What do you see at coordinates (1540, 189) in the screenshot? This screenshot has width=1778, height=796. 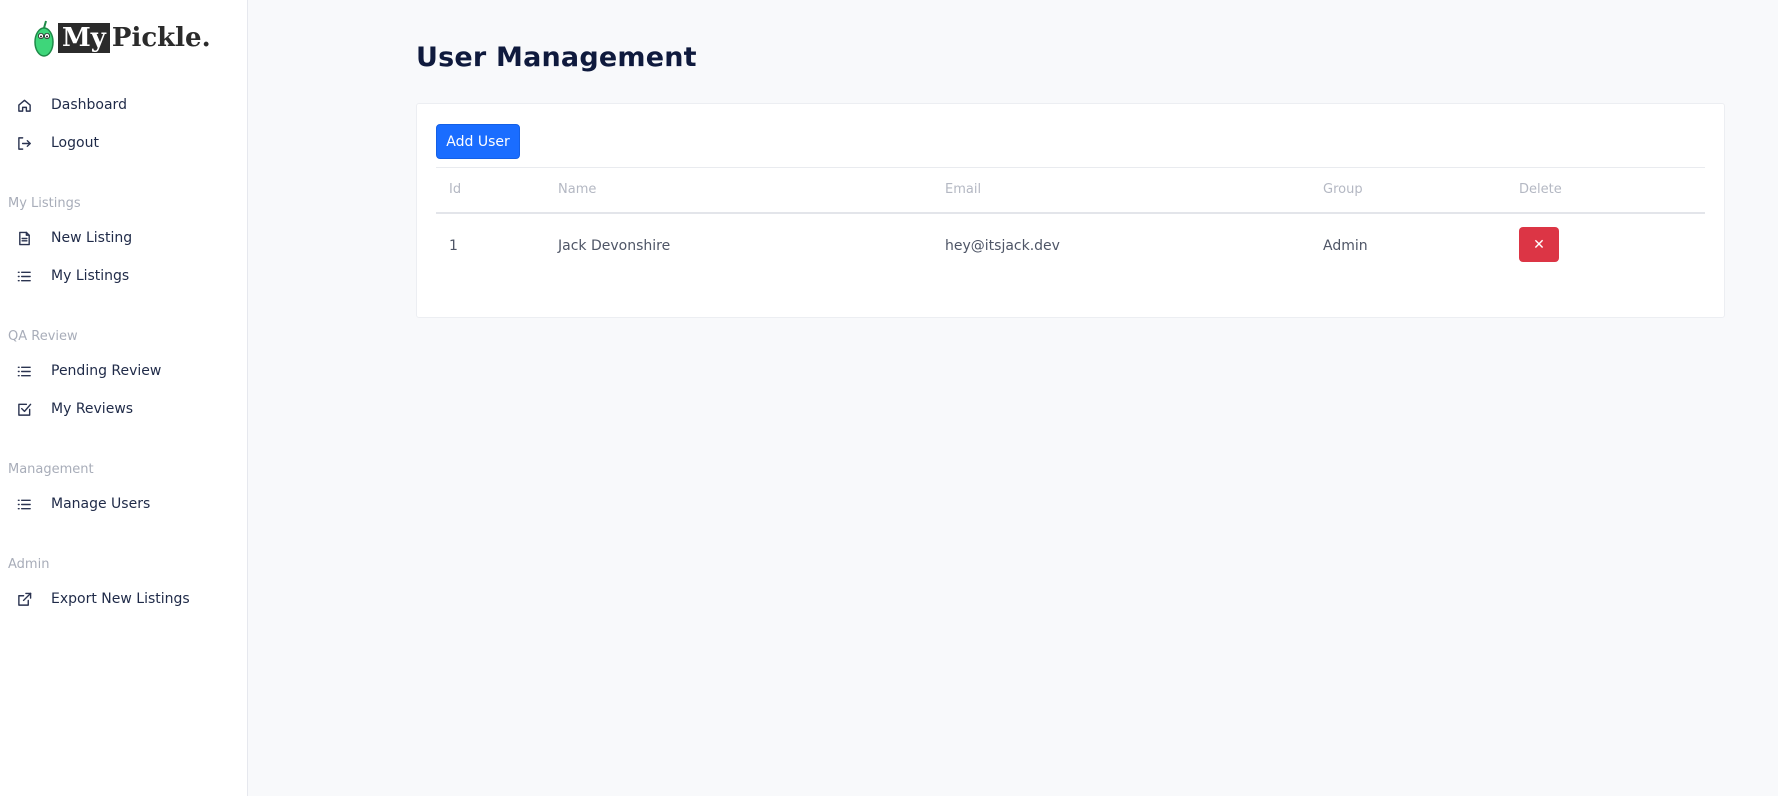 I see `column-header-delete: Delete` at bounding box center [1540, 189].